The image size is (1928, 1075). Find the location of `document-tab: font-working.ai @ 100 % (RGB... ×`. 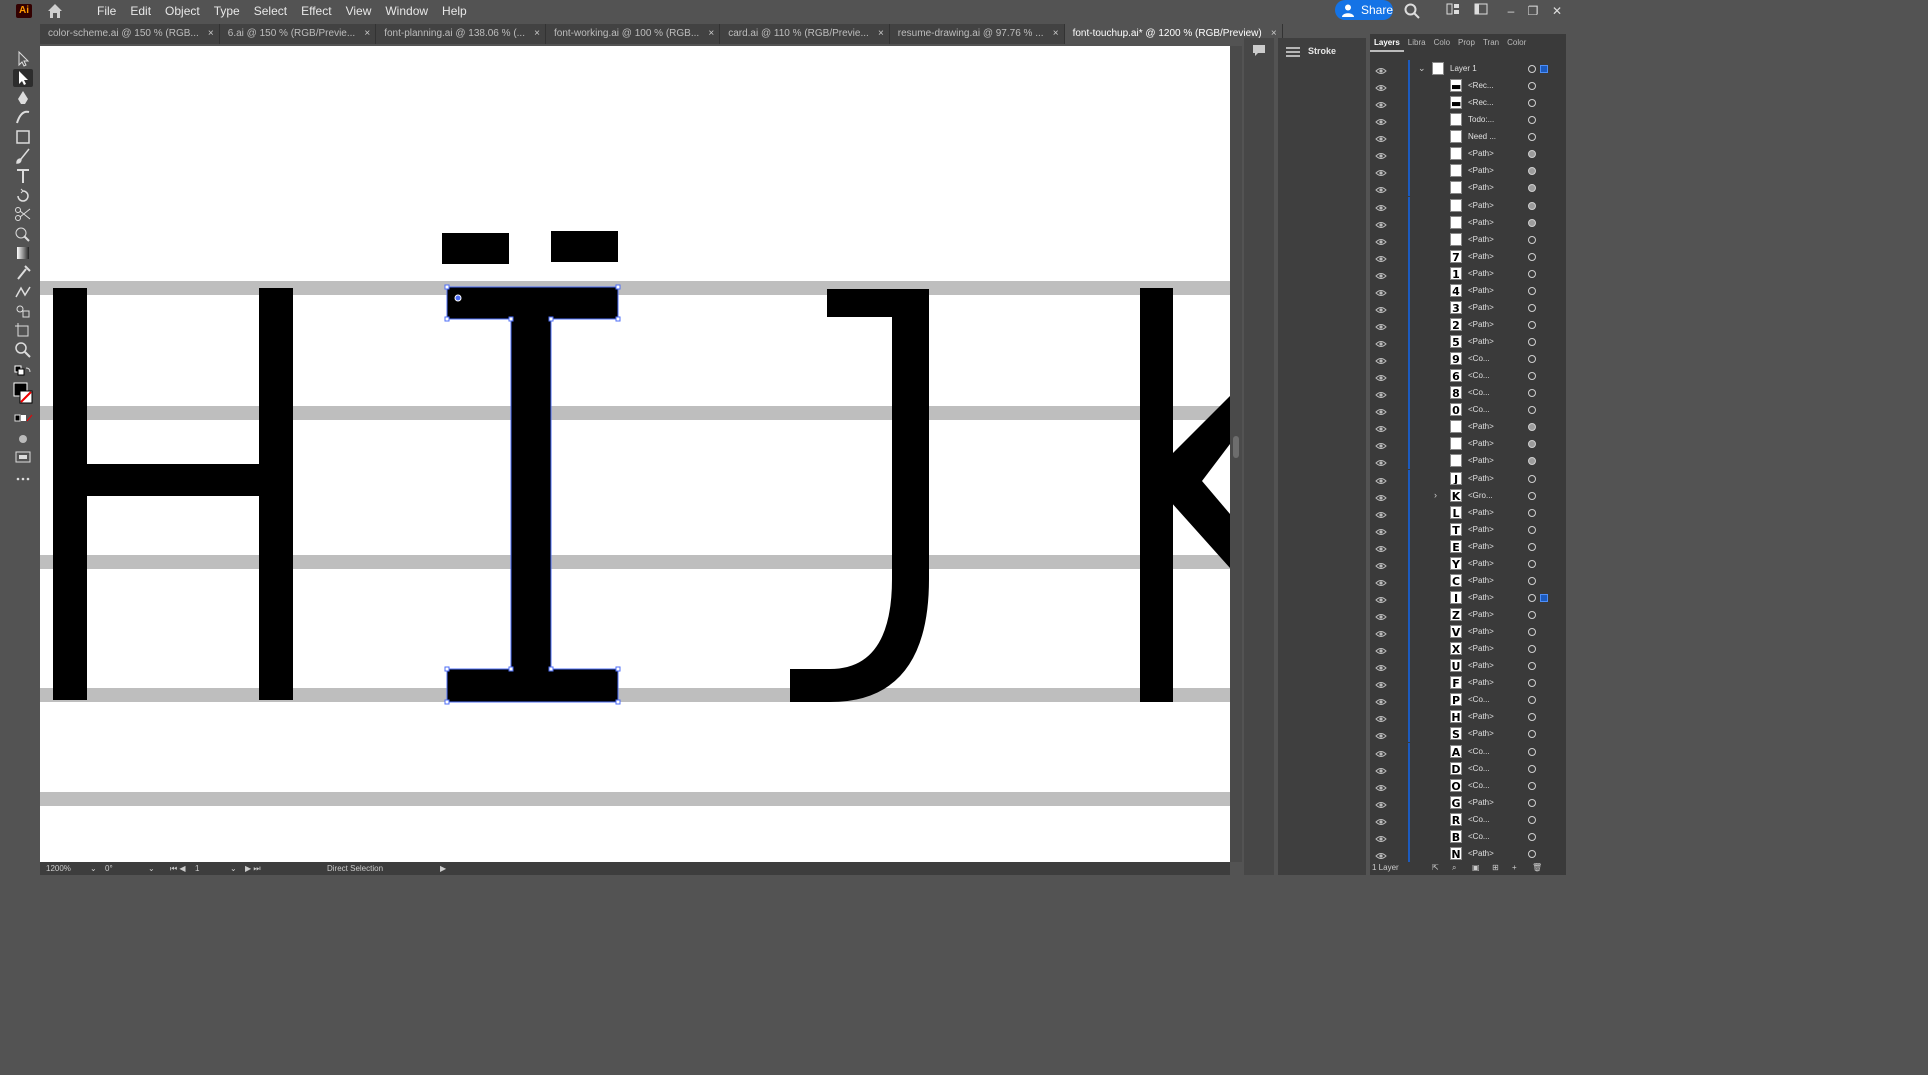

document-tab: font-working.ai @ 100 % (RGB... × is located at coordinates (633, 34).